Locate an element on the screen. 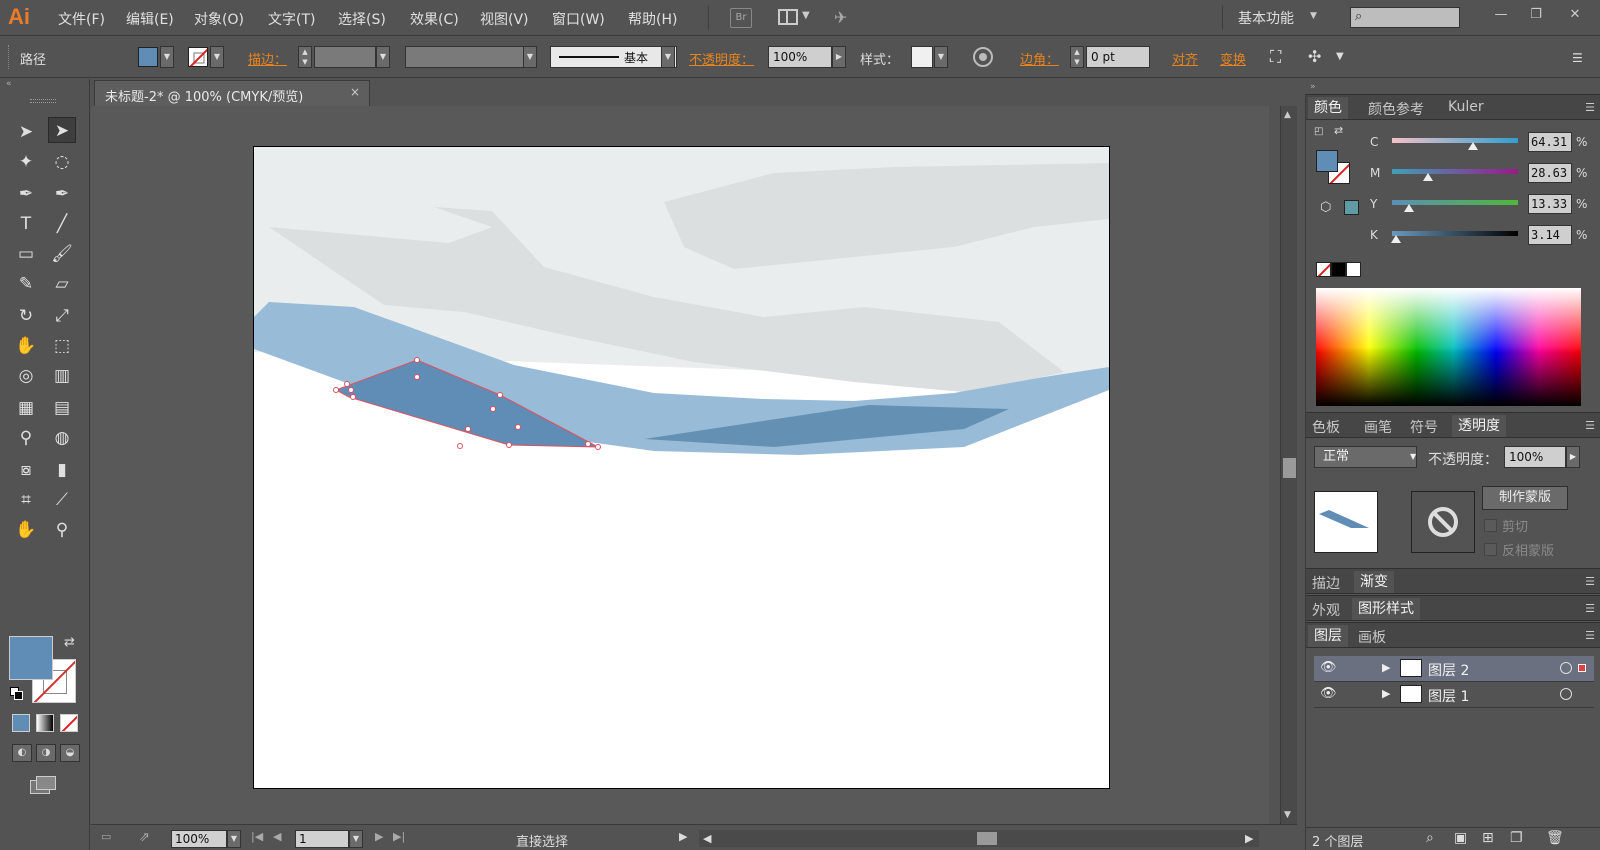 The image size is (1600, 850). isolate-icon: ⛶ is located at coordinates (1275, 57).